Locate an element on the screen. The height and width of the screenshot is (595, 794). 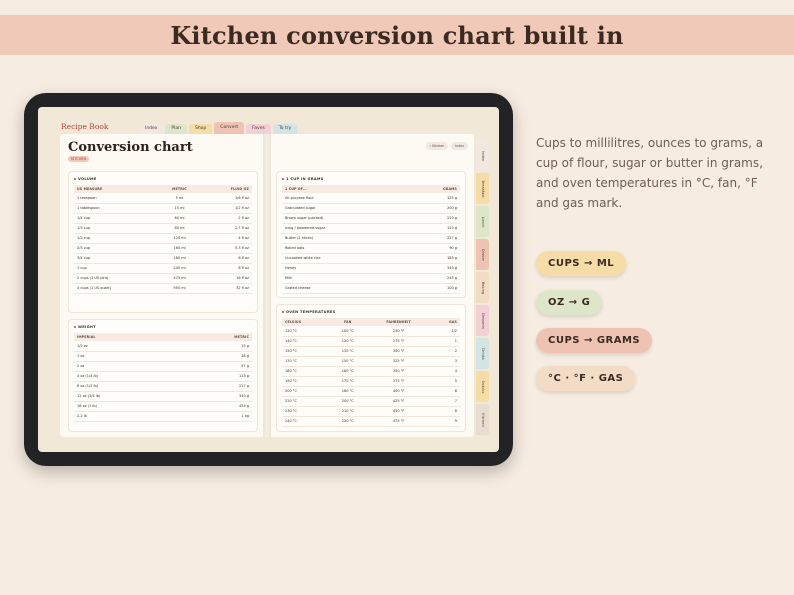
column-header: CELSIUS is located at coordinates (305, 322).